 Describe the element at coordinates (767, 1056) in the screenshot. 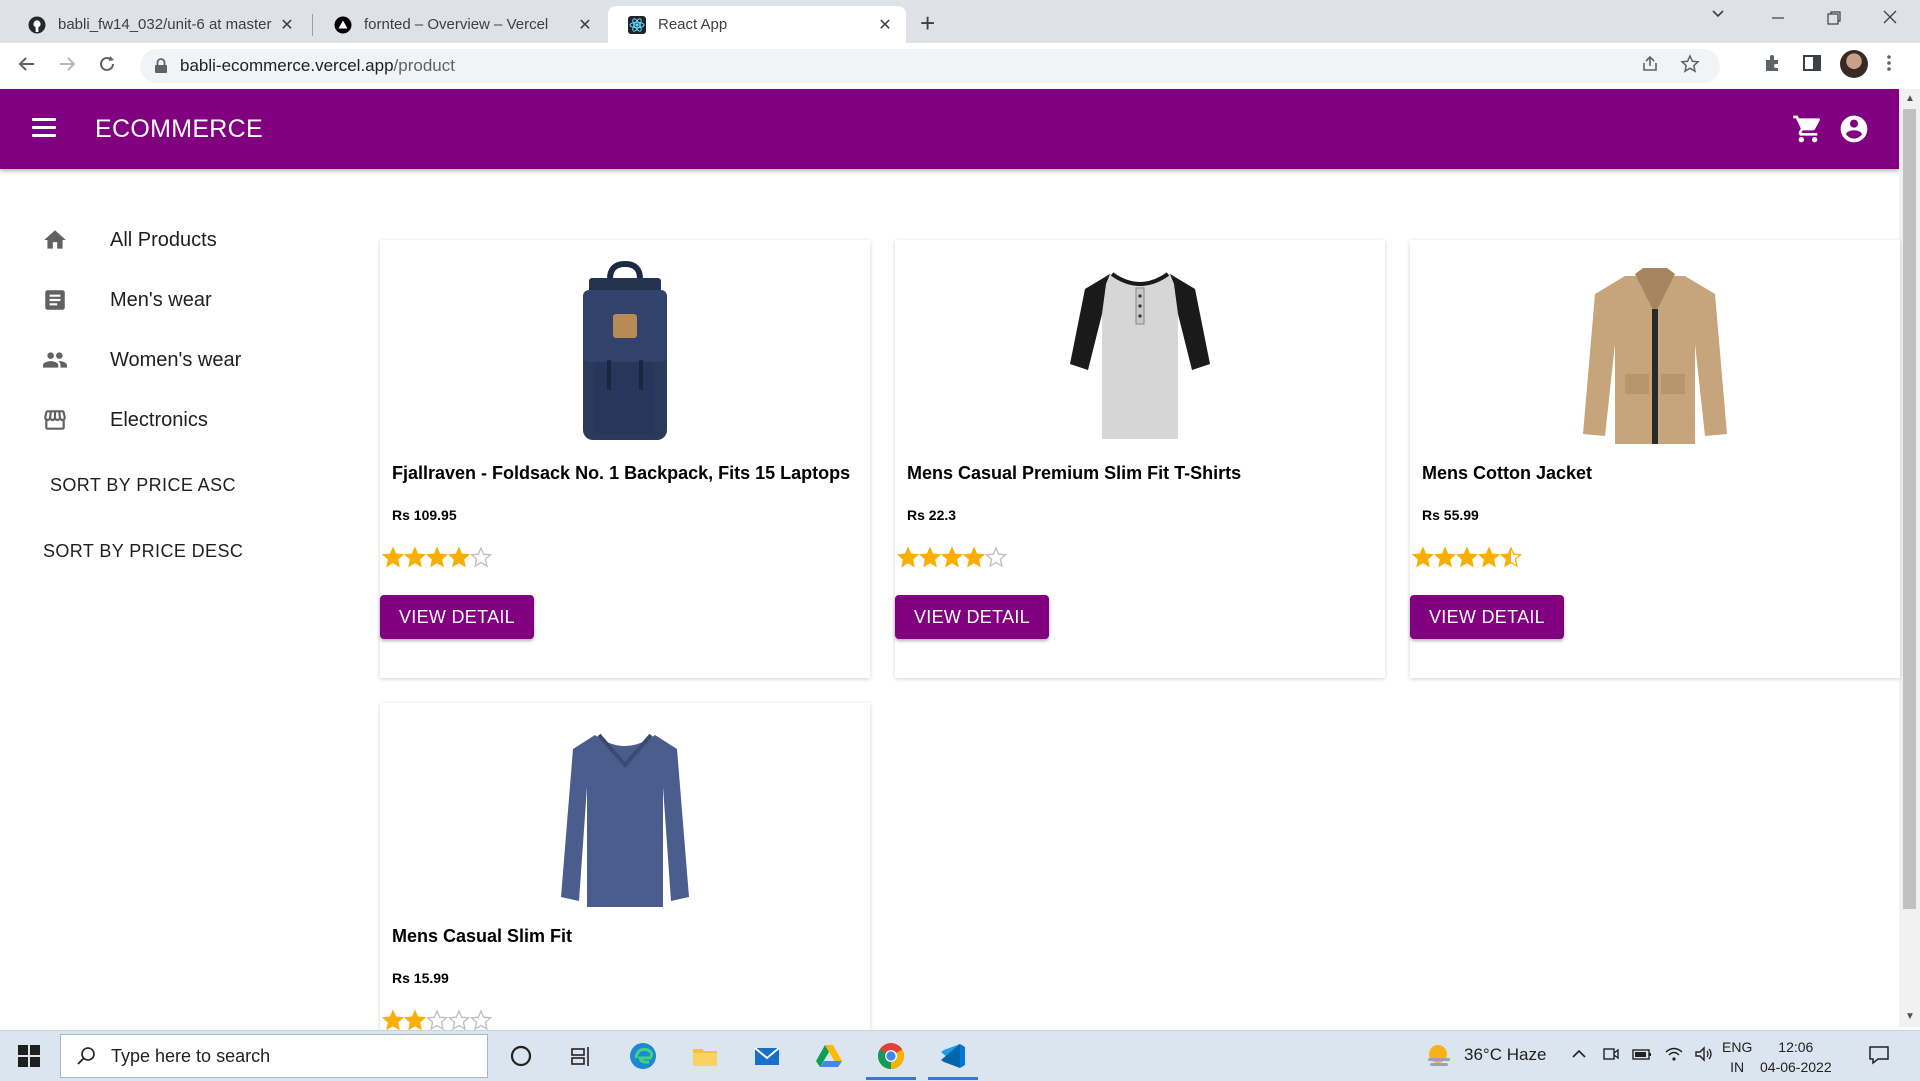

I see `mail-icon` at that location.